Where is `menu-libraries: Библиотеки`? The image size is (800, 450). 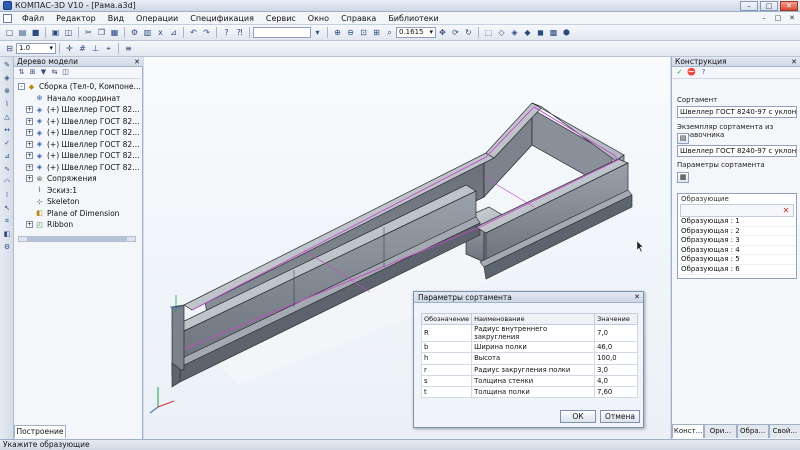
menu-libraries: Библиотеки is located at coordinates (413, 18).